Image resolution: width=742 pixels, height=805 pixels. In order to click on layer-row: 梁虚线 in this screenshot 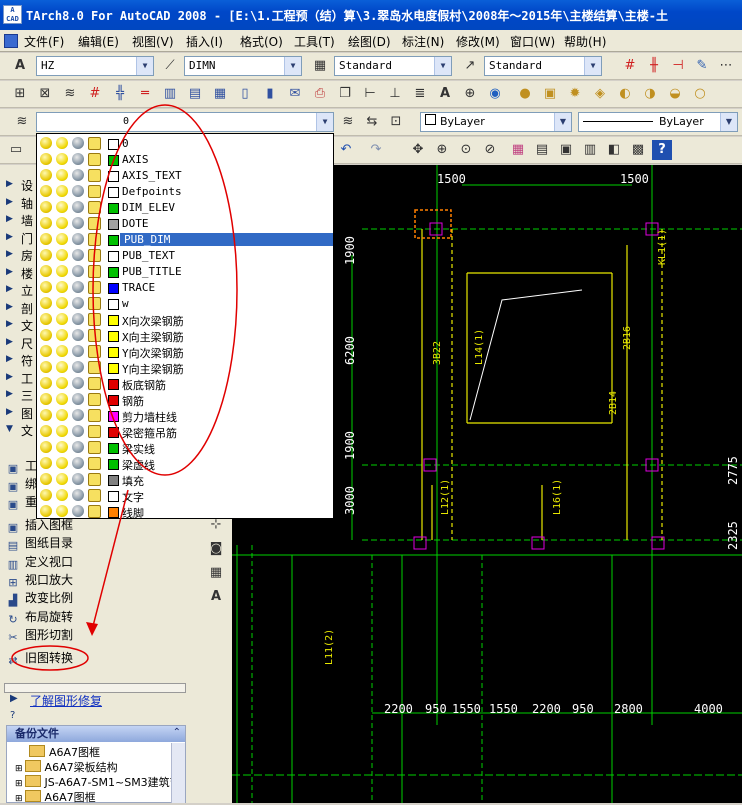, I will do `click(185, 464)`.